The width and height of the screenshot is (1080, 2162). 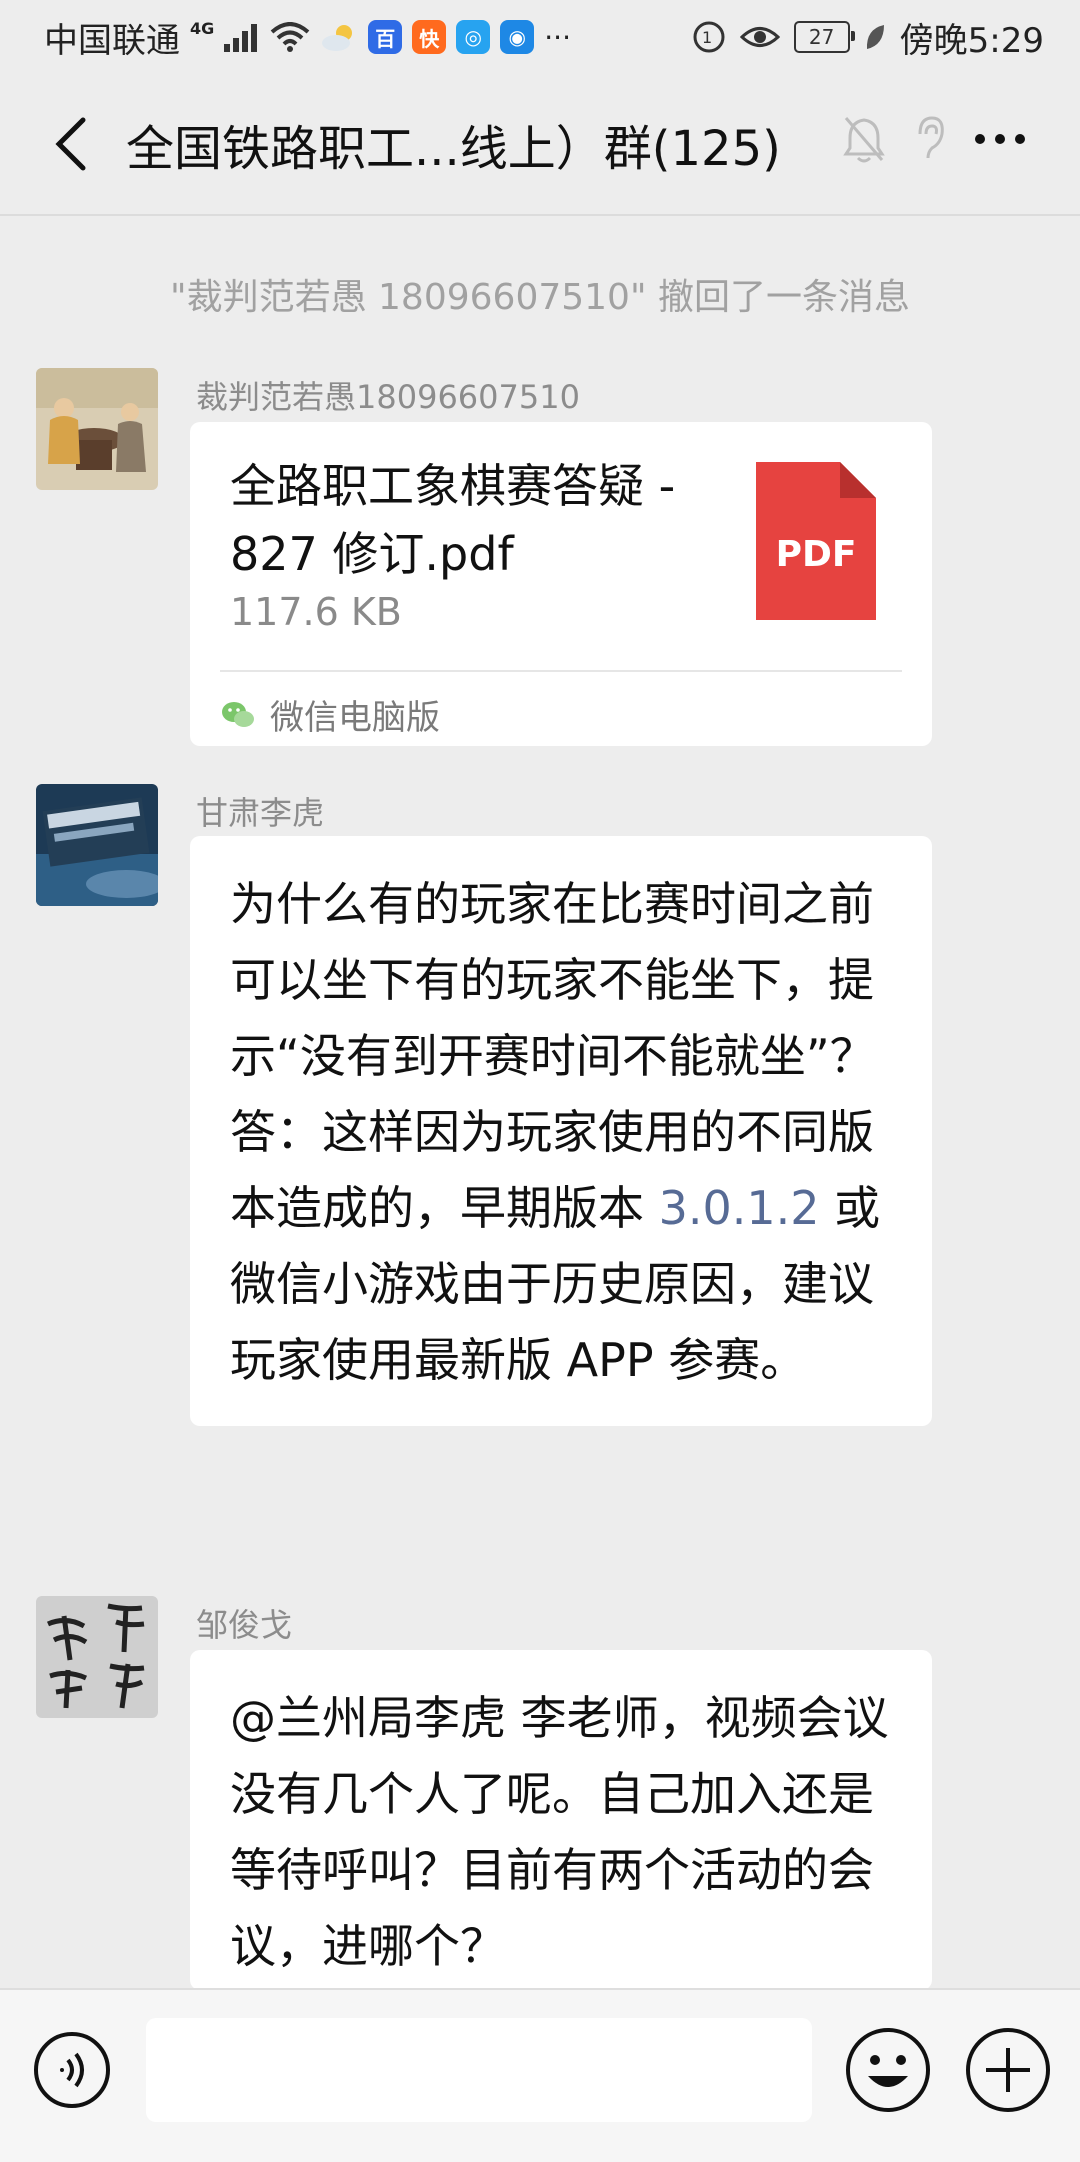 I want to click on chat-header: 全国铁路职工...线上）群(125), so click(x=540, y=144).